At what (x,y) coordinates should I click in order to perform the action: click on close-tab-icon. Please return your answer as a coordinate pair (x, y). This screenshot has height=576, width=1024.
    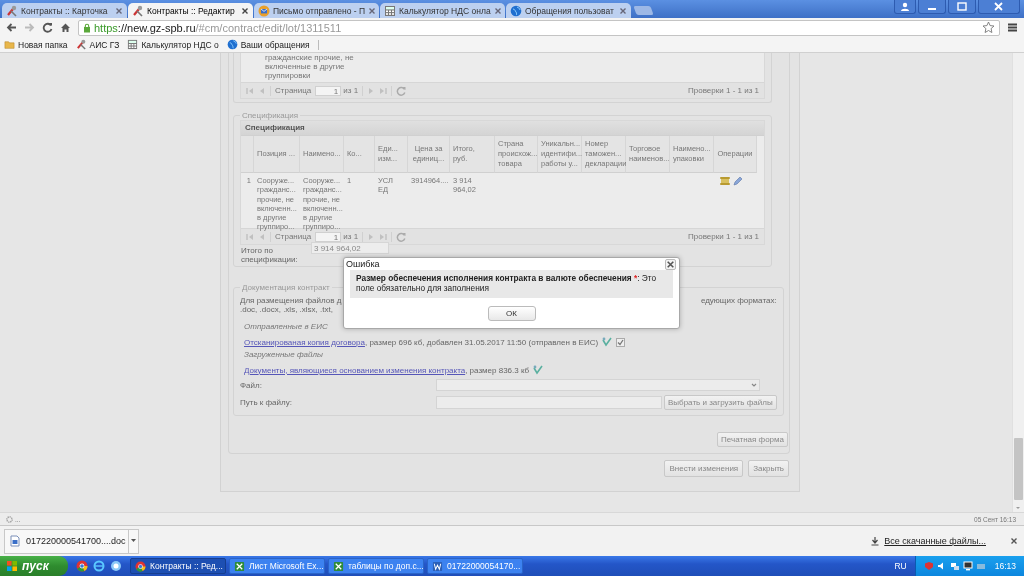
    Looking at the image, I should click on (245, 10).